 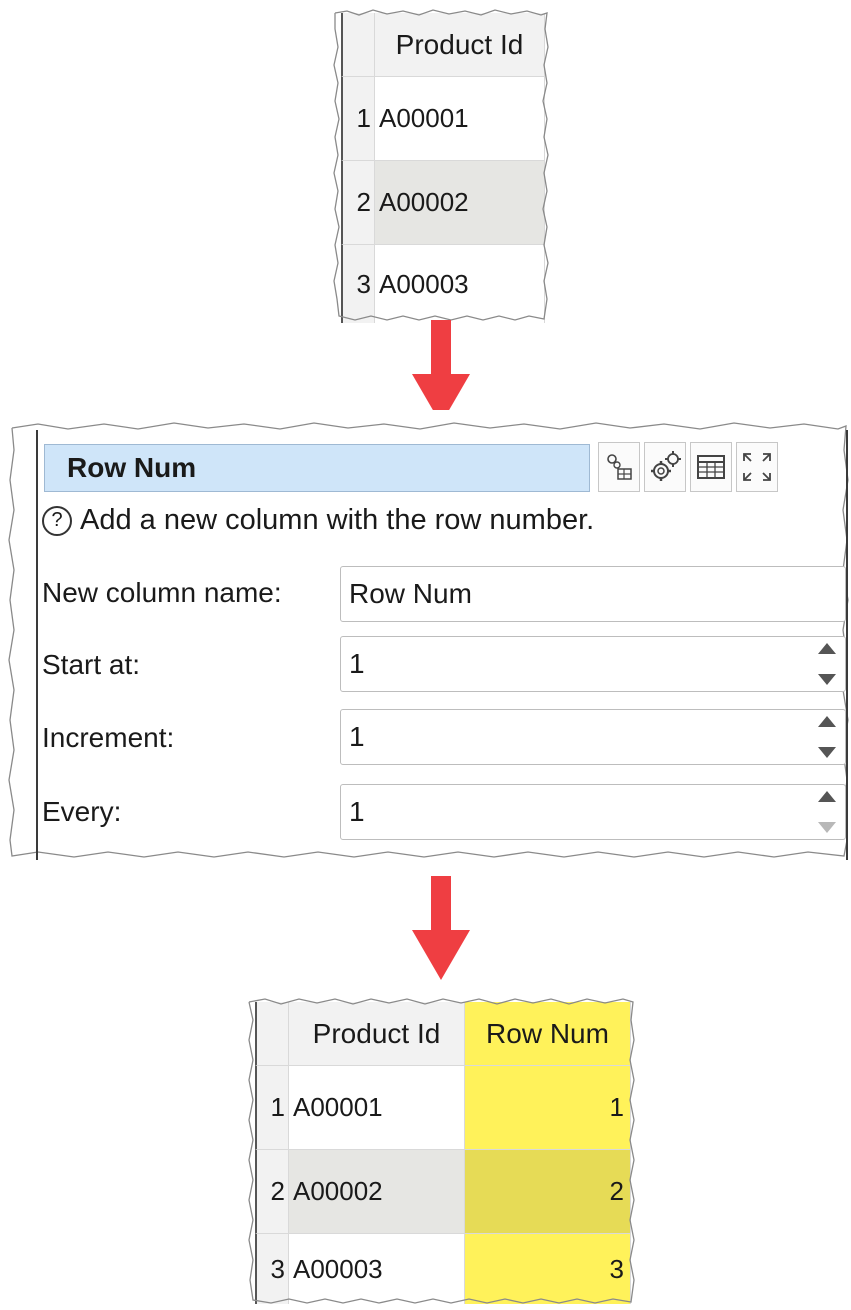 I want to click on start-at-spinbox: 1, so click(x=593, y=664).